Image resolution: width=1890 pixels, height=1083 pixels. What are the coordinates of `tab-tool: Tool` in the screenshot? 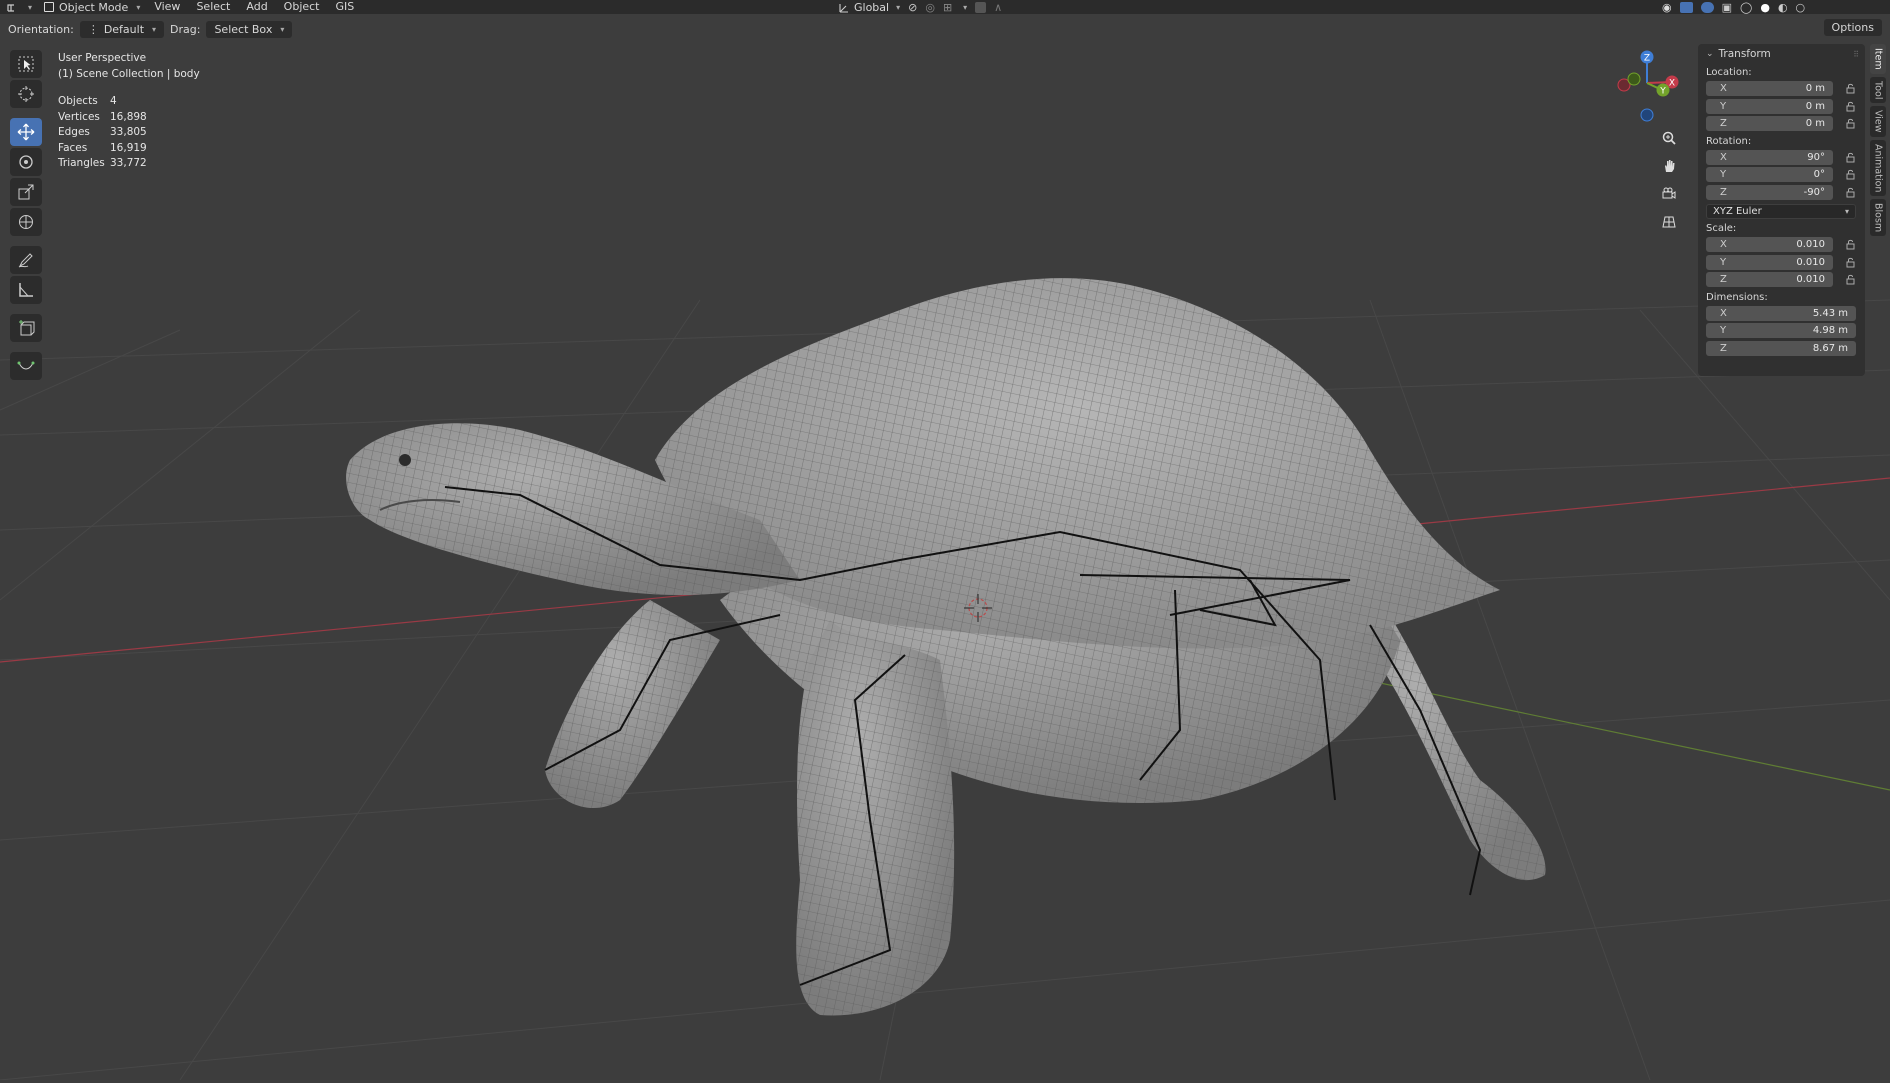 It's located at (1878, 90).